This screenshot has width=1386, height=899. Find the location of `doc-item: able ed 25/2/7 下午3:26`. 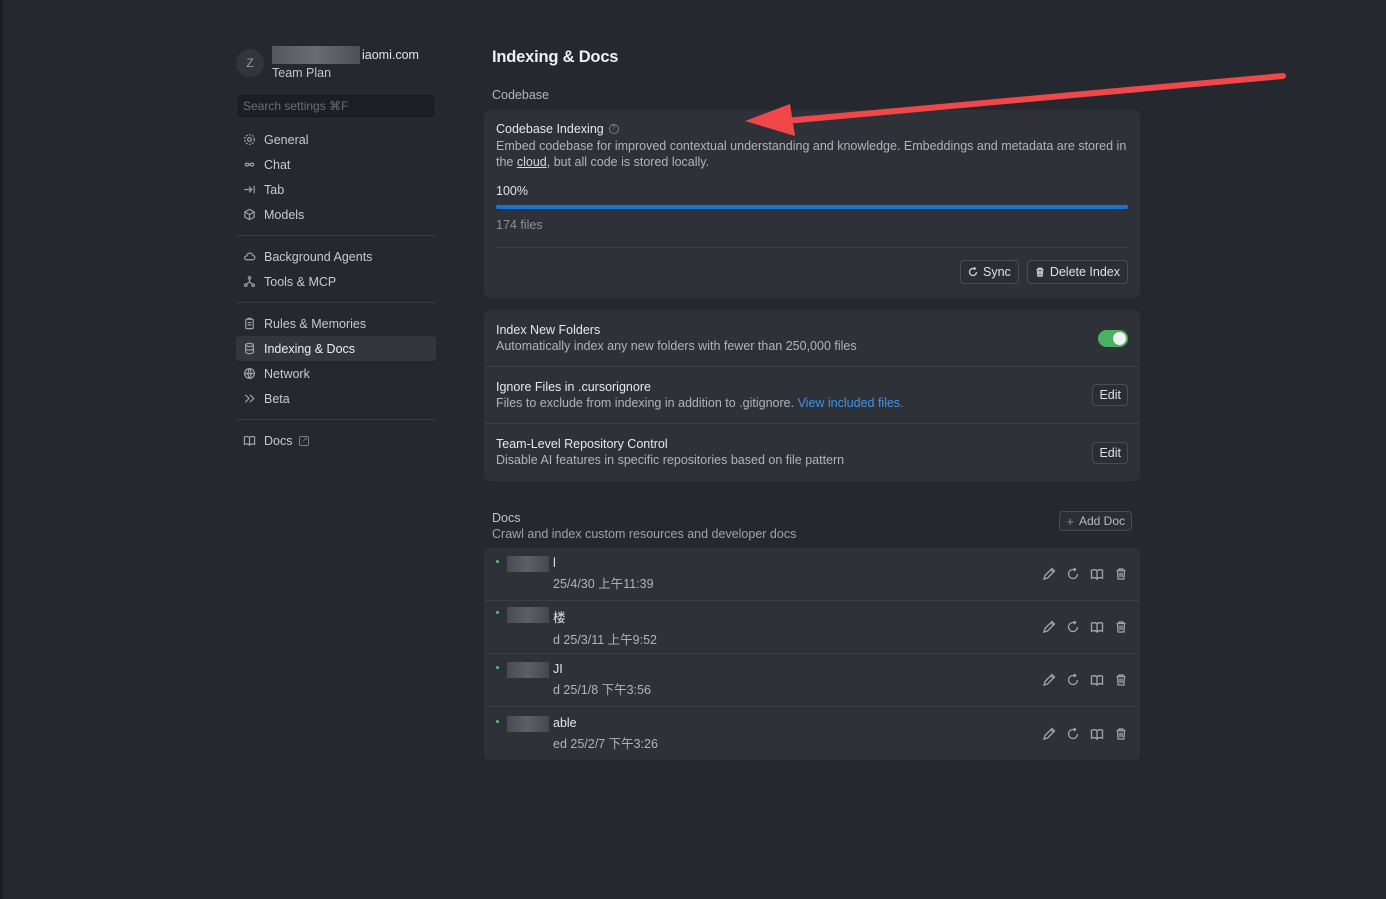

doc-item: able ed 25/2/7 下午3:26 is located at coordinates (812, 733).